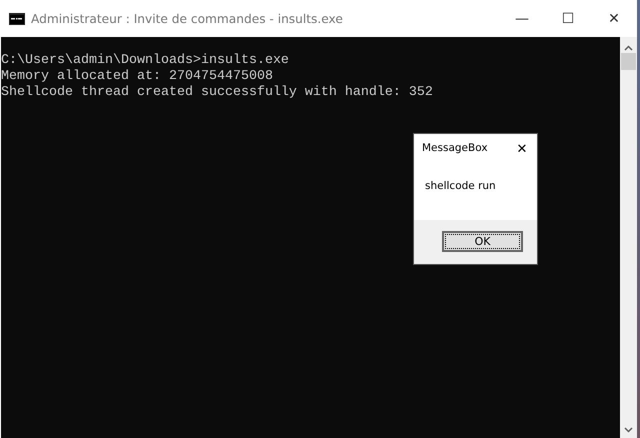 Image resolution: width=640 pixels, height=438 pixels. Describe the element at coordinates (628, 61) in the screenshot. I see `scroll-thumb` at that location.